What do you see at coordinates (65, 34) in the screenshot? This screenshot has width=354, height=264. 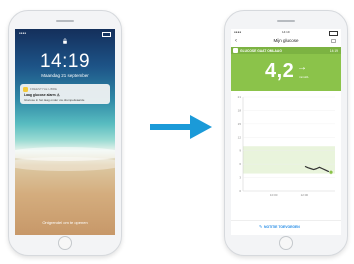 I see `status-bar: ●●●●` at bounding box center [65, 34].